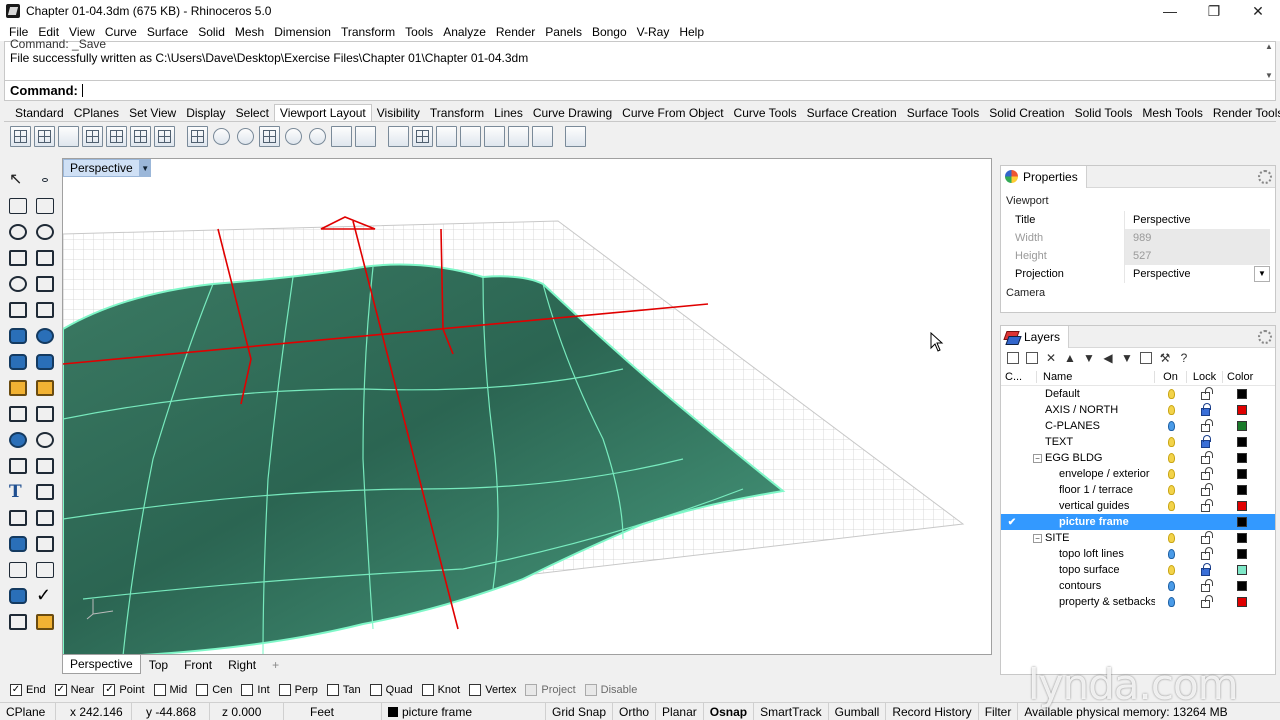 This screenshot has width=1280, height=720. I want to click on grid-options-icon, so click(269, 136).